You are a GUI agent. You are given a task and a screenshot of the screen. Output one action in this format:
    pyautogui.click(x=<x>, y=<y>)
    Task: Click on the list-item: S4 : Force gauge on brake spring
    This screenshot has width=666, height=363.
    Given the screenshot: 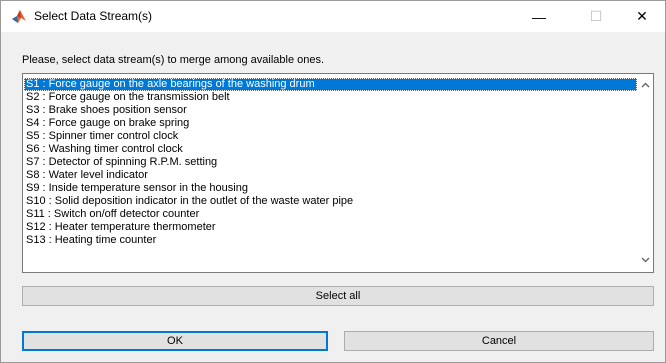 What is the action you would take?
    pyautogui.click(x=330, y=123)
    